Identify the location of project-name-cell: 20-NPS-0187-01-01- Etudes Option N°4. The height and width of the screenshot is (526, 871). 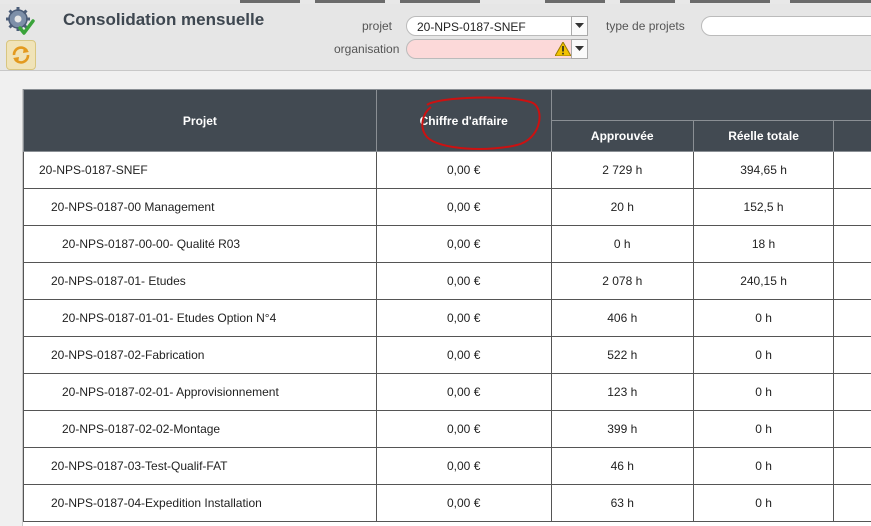
(200, 318).